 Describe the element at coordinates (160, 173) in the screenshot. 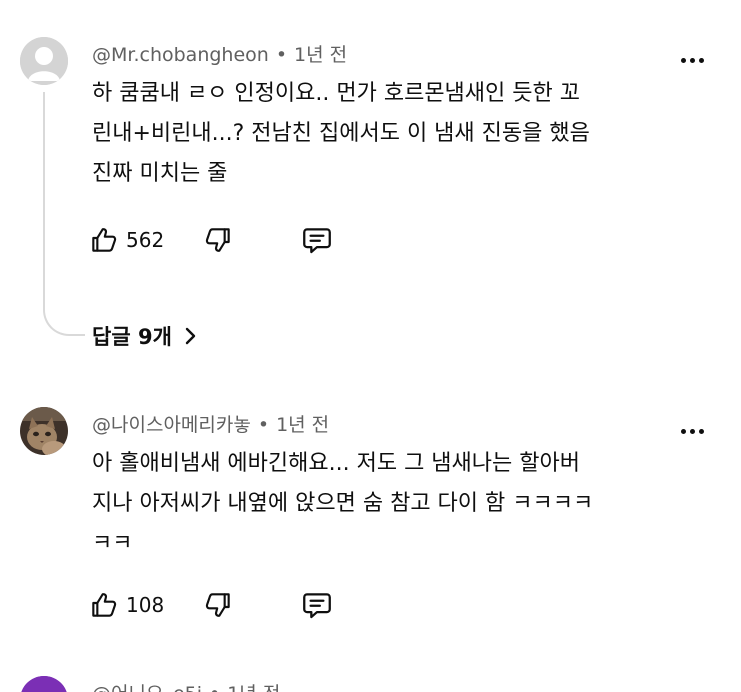

I see `comment-line: 진짜 미치는 줄` at that location.